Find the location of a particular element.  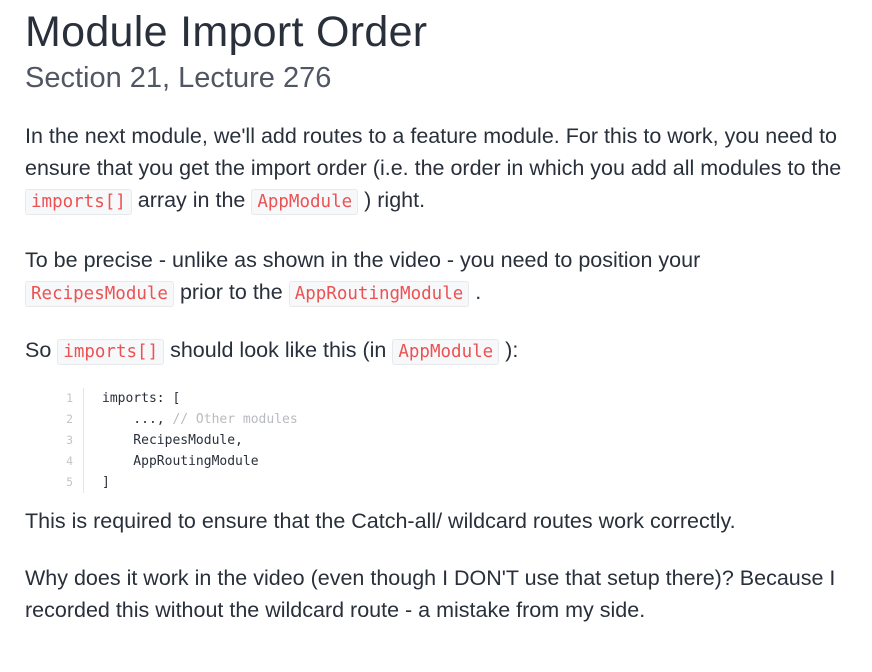

code-text: AppRoutingModule is located at coordinates (171, 461).